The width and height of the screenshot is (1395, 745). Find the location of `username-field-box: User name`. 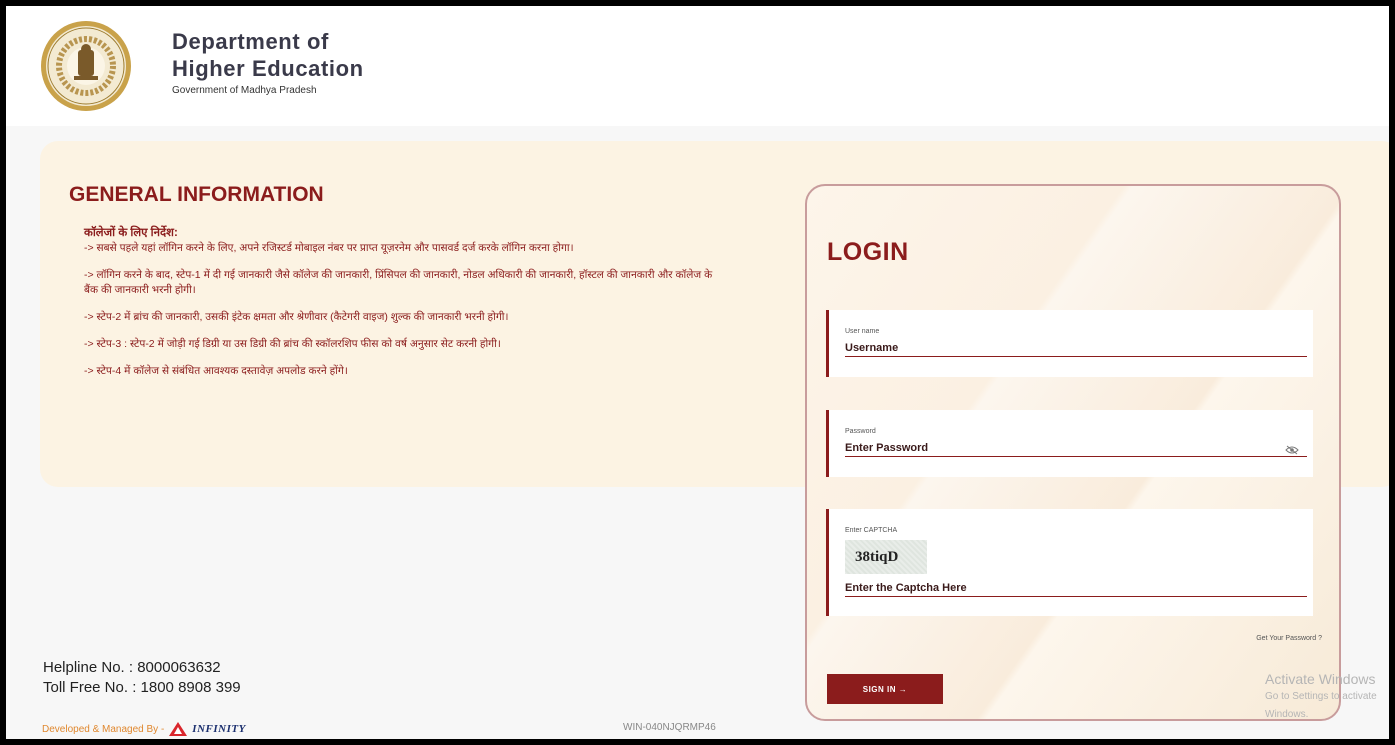

username-field-box: User name is located at coordinates (1069, 343).